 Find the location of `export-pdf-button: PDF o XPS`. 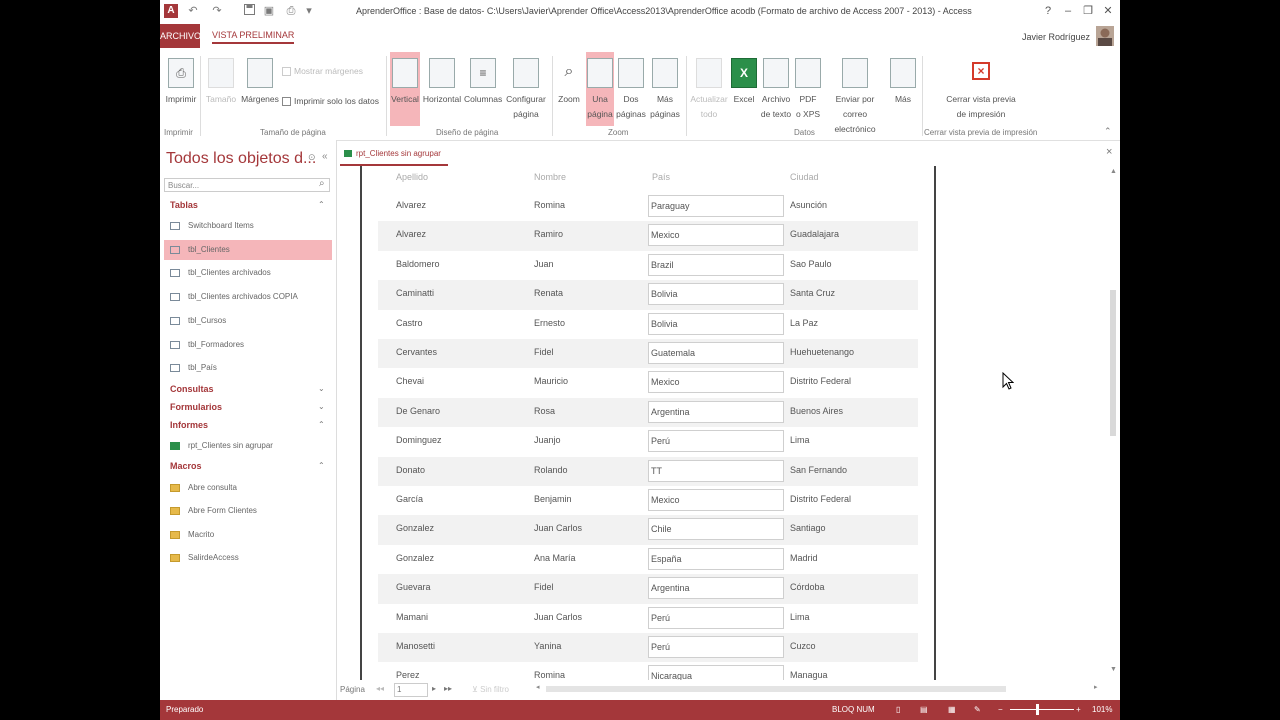

export-pdf-button: PDF o XPS is located at coordinates (808, 89).